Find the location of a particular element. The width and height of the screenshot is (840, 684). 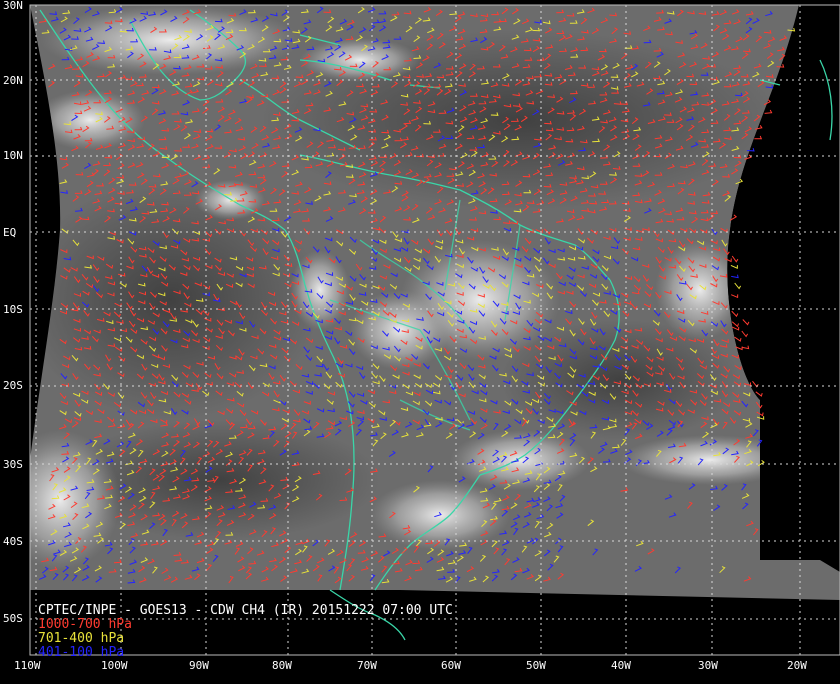

legend-low-level: 1000-700 hPa is located at coordinates (85, 624).